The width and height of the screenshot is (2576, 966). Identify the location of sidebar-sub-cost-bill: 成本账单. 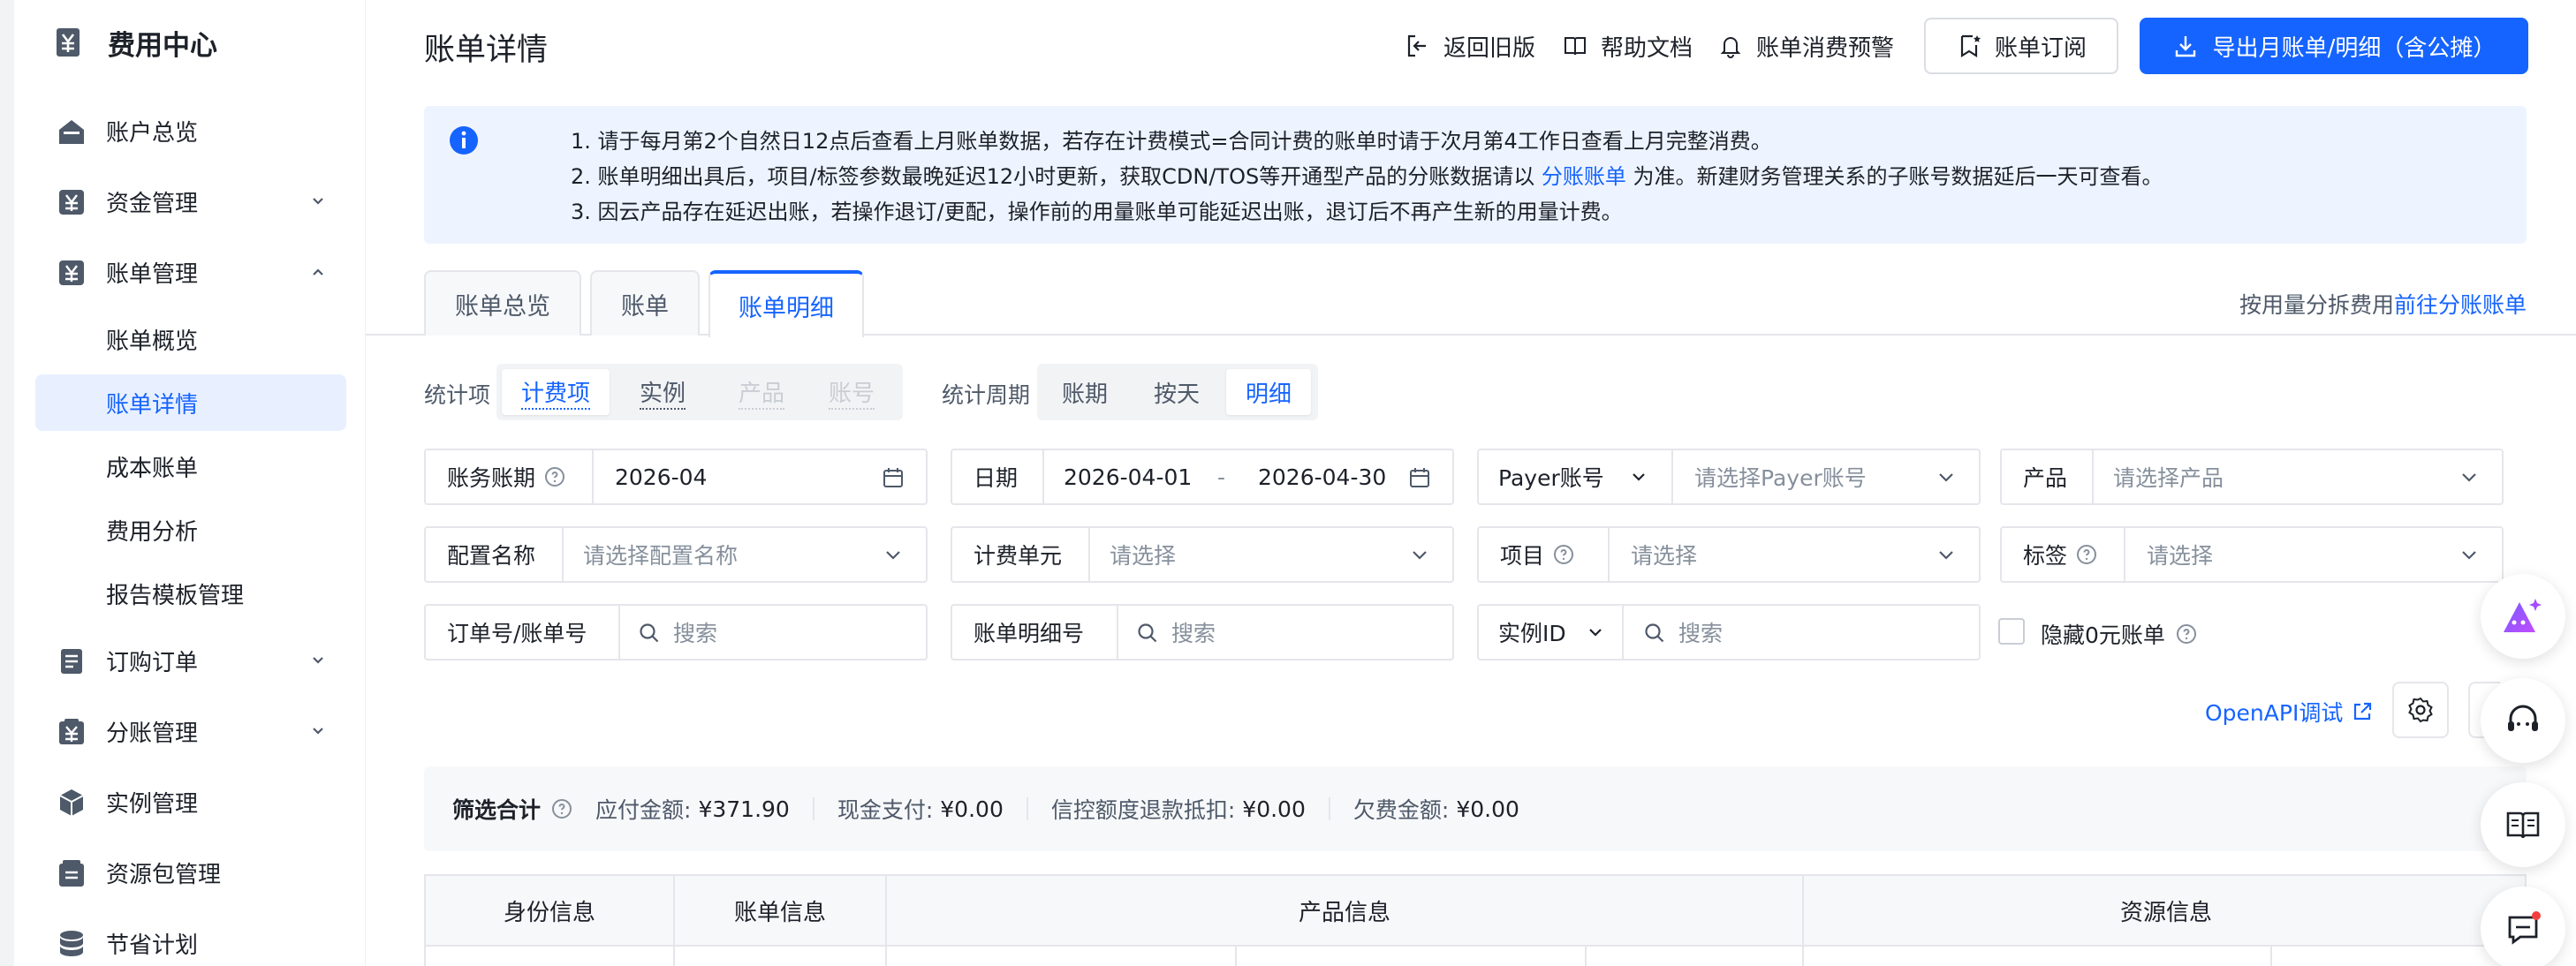
(191, 466).